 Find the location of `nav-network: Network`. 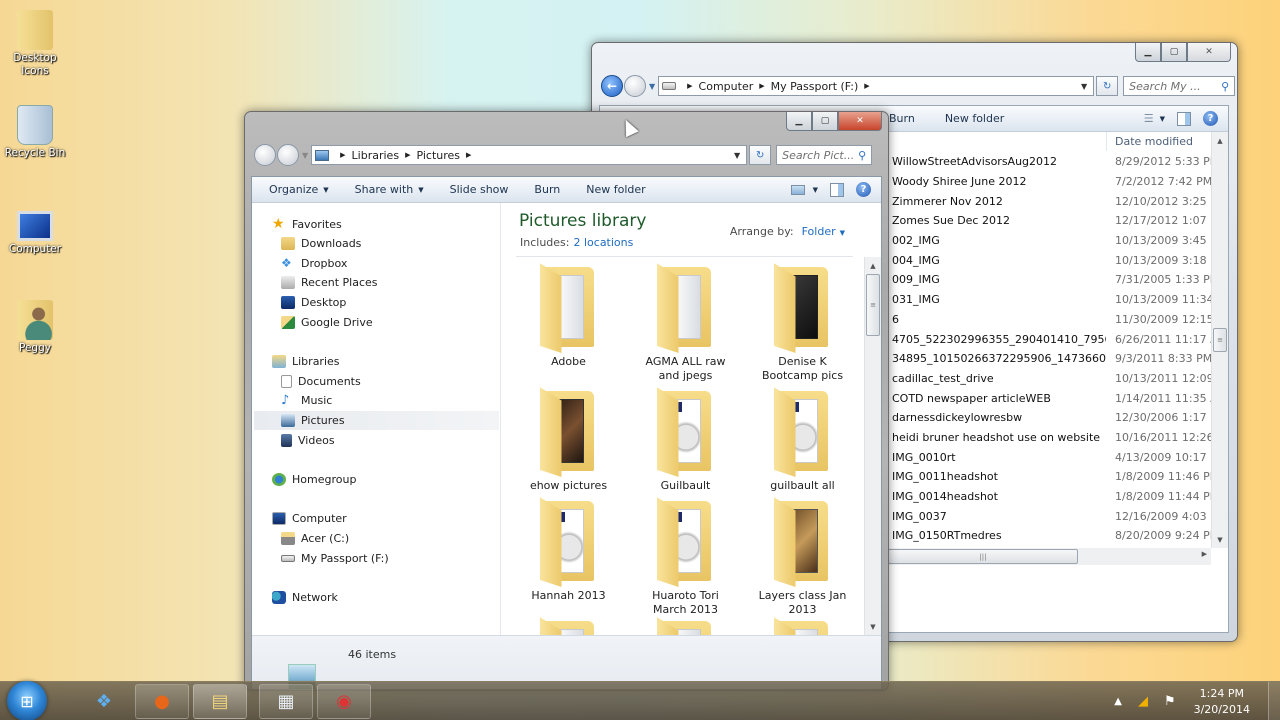

nav-network: Network is located at coordinates (305, 597).